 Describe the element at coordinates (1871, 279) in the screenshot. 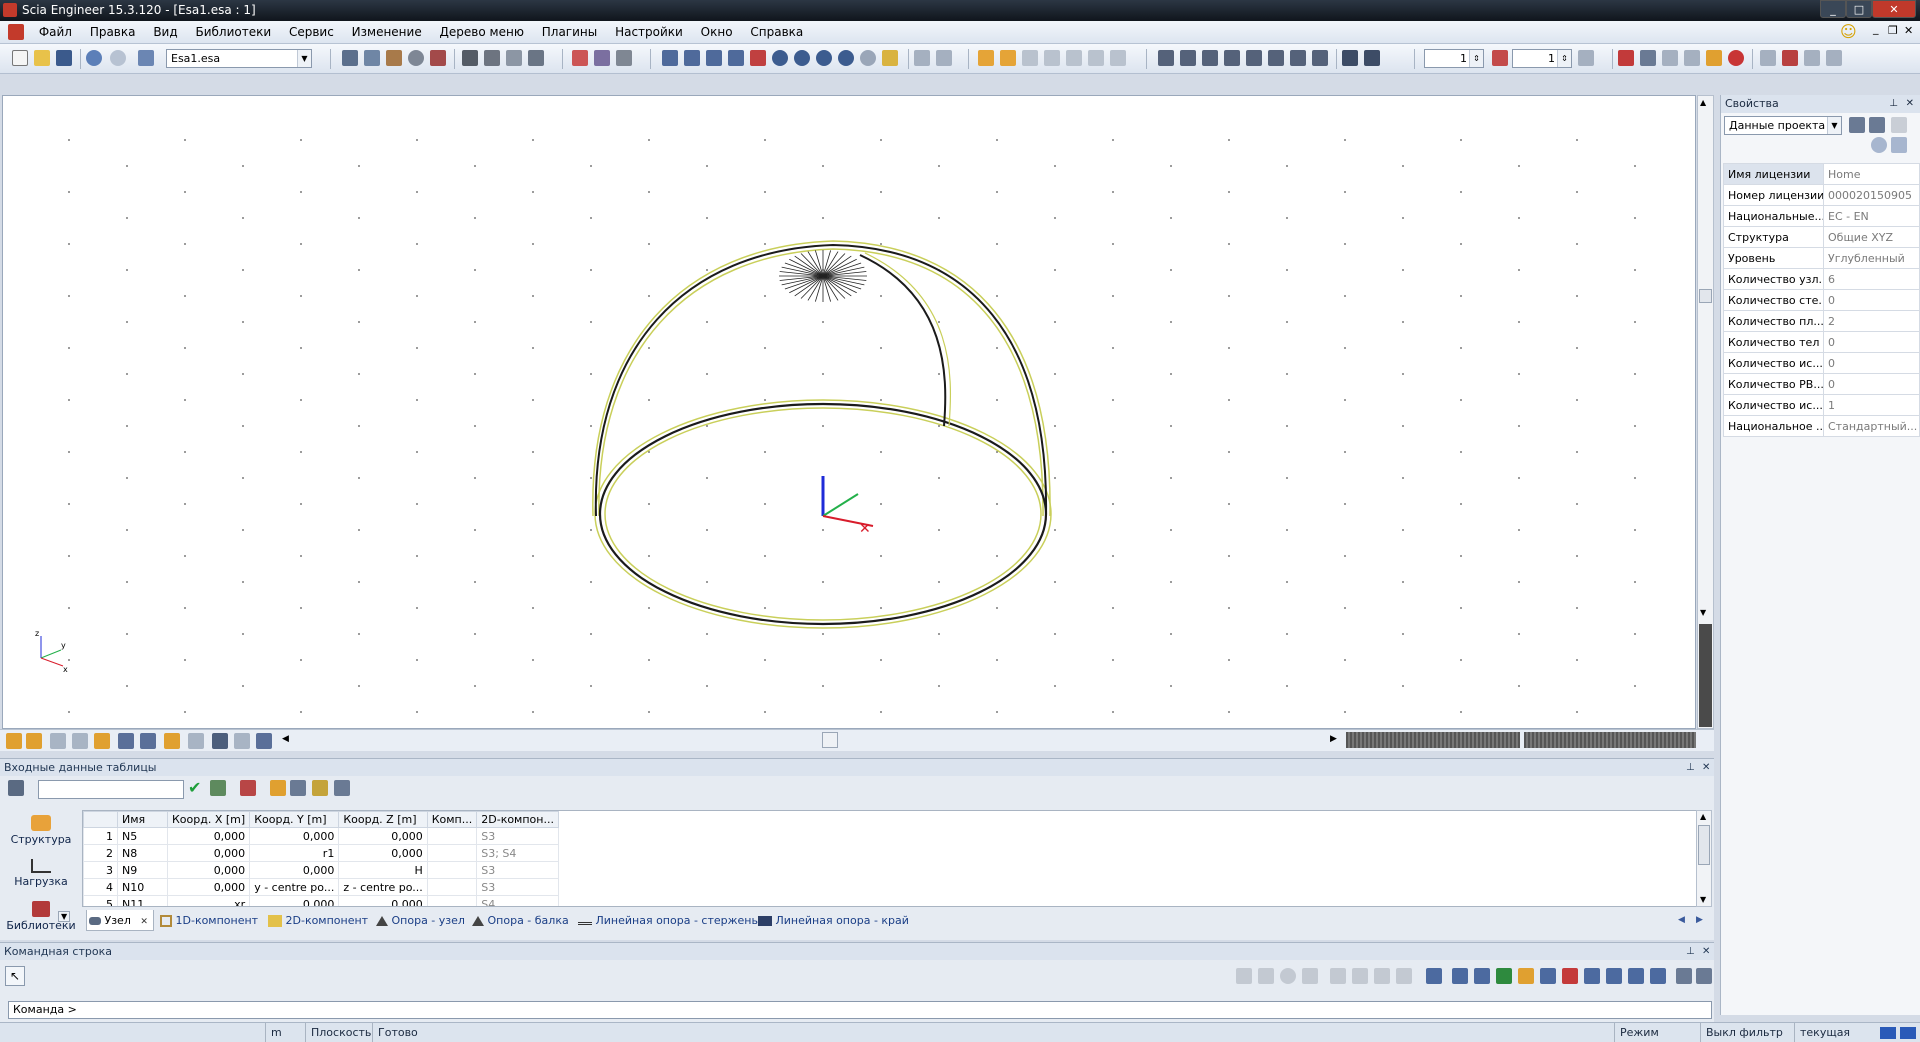

I see `property-value: 6` at that location.